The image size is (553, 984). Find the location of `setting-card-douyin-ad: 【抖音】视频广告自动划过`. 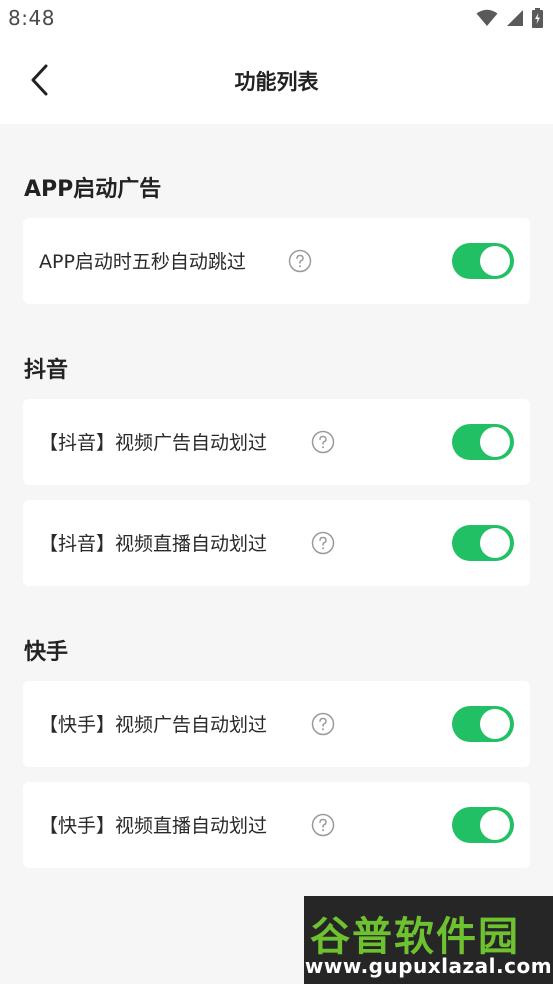

setting-card-douyin-ad: 【抖音】视频广告自动划过 is located at coordinates (276, 442).